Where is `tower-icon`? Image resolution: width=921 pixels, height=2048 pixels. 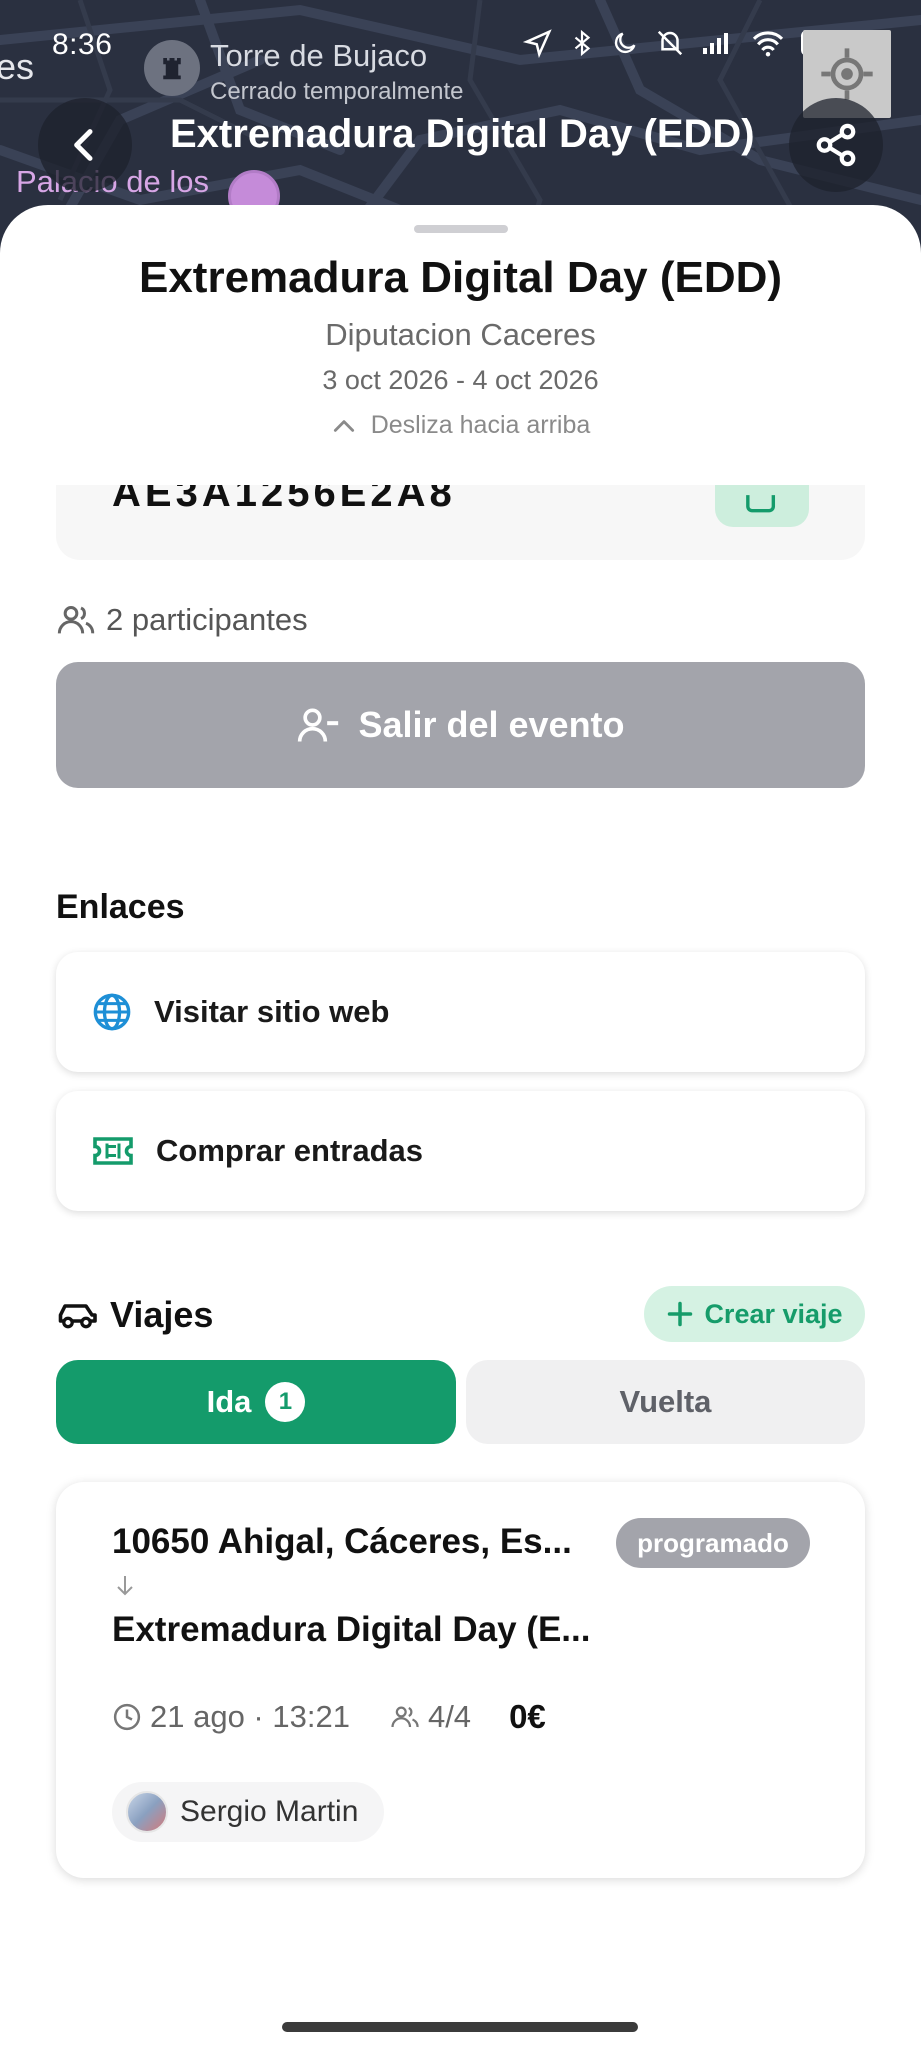
tower-icon is located at coordinates (172, 69).